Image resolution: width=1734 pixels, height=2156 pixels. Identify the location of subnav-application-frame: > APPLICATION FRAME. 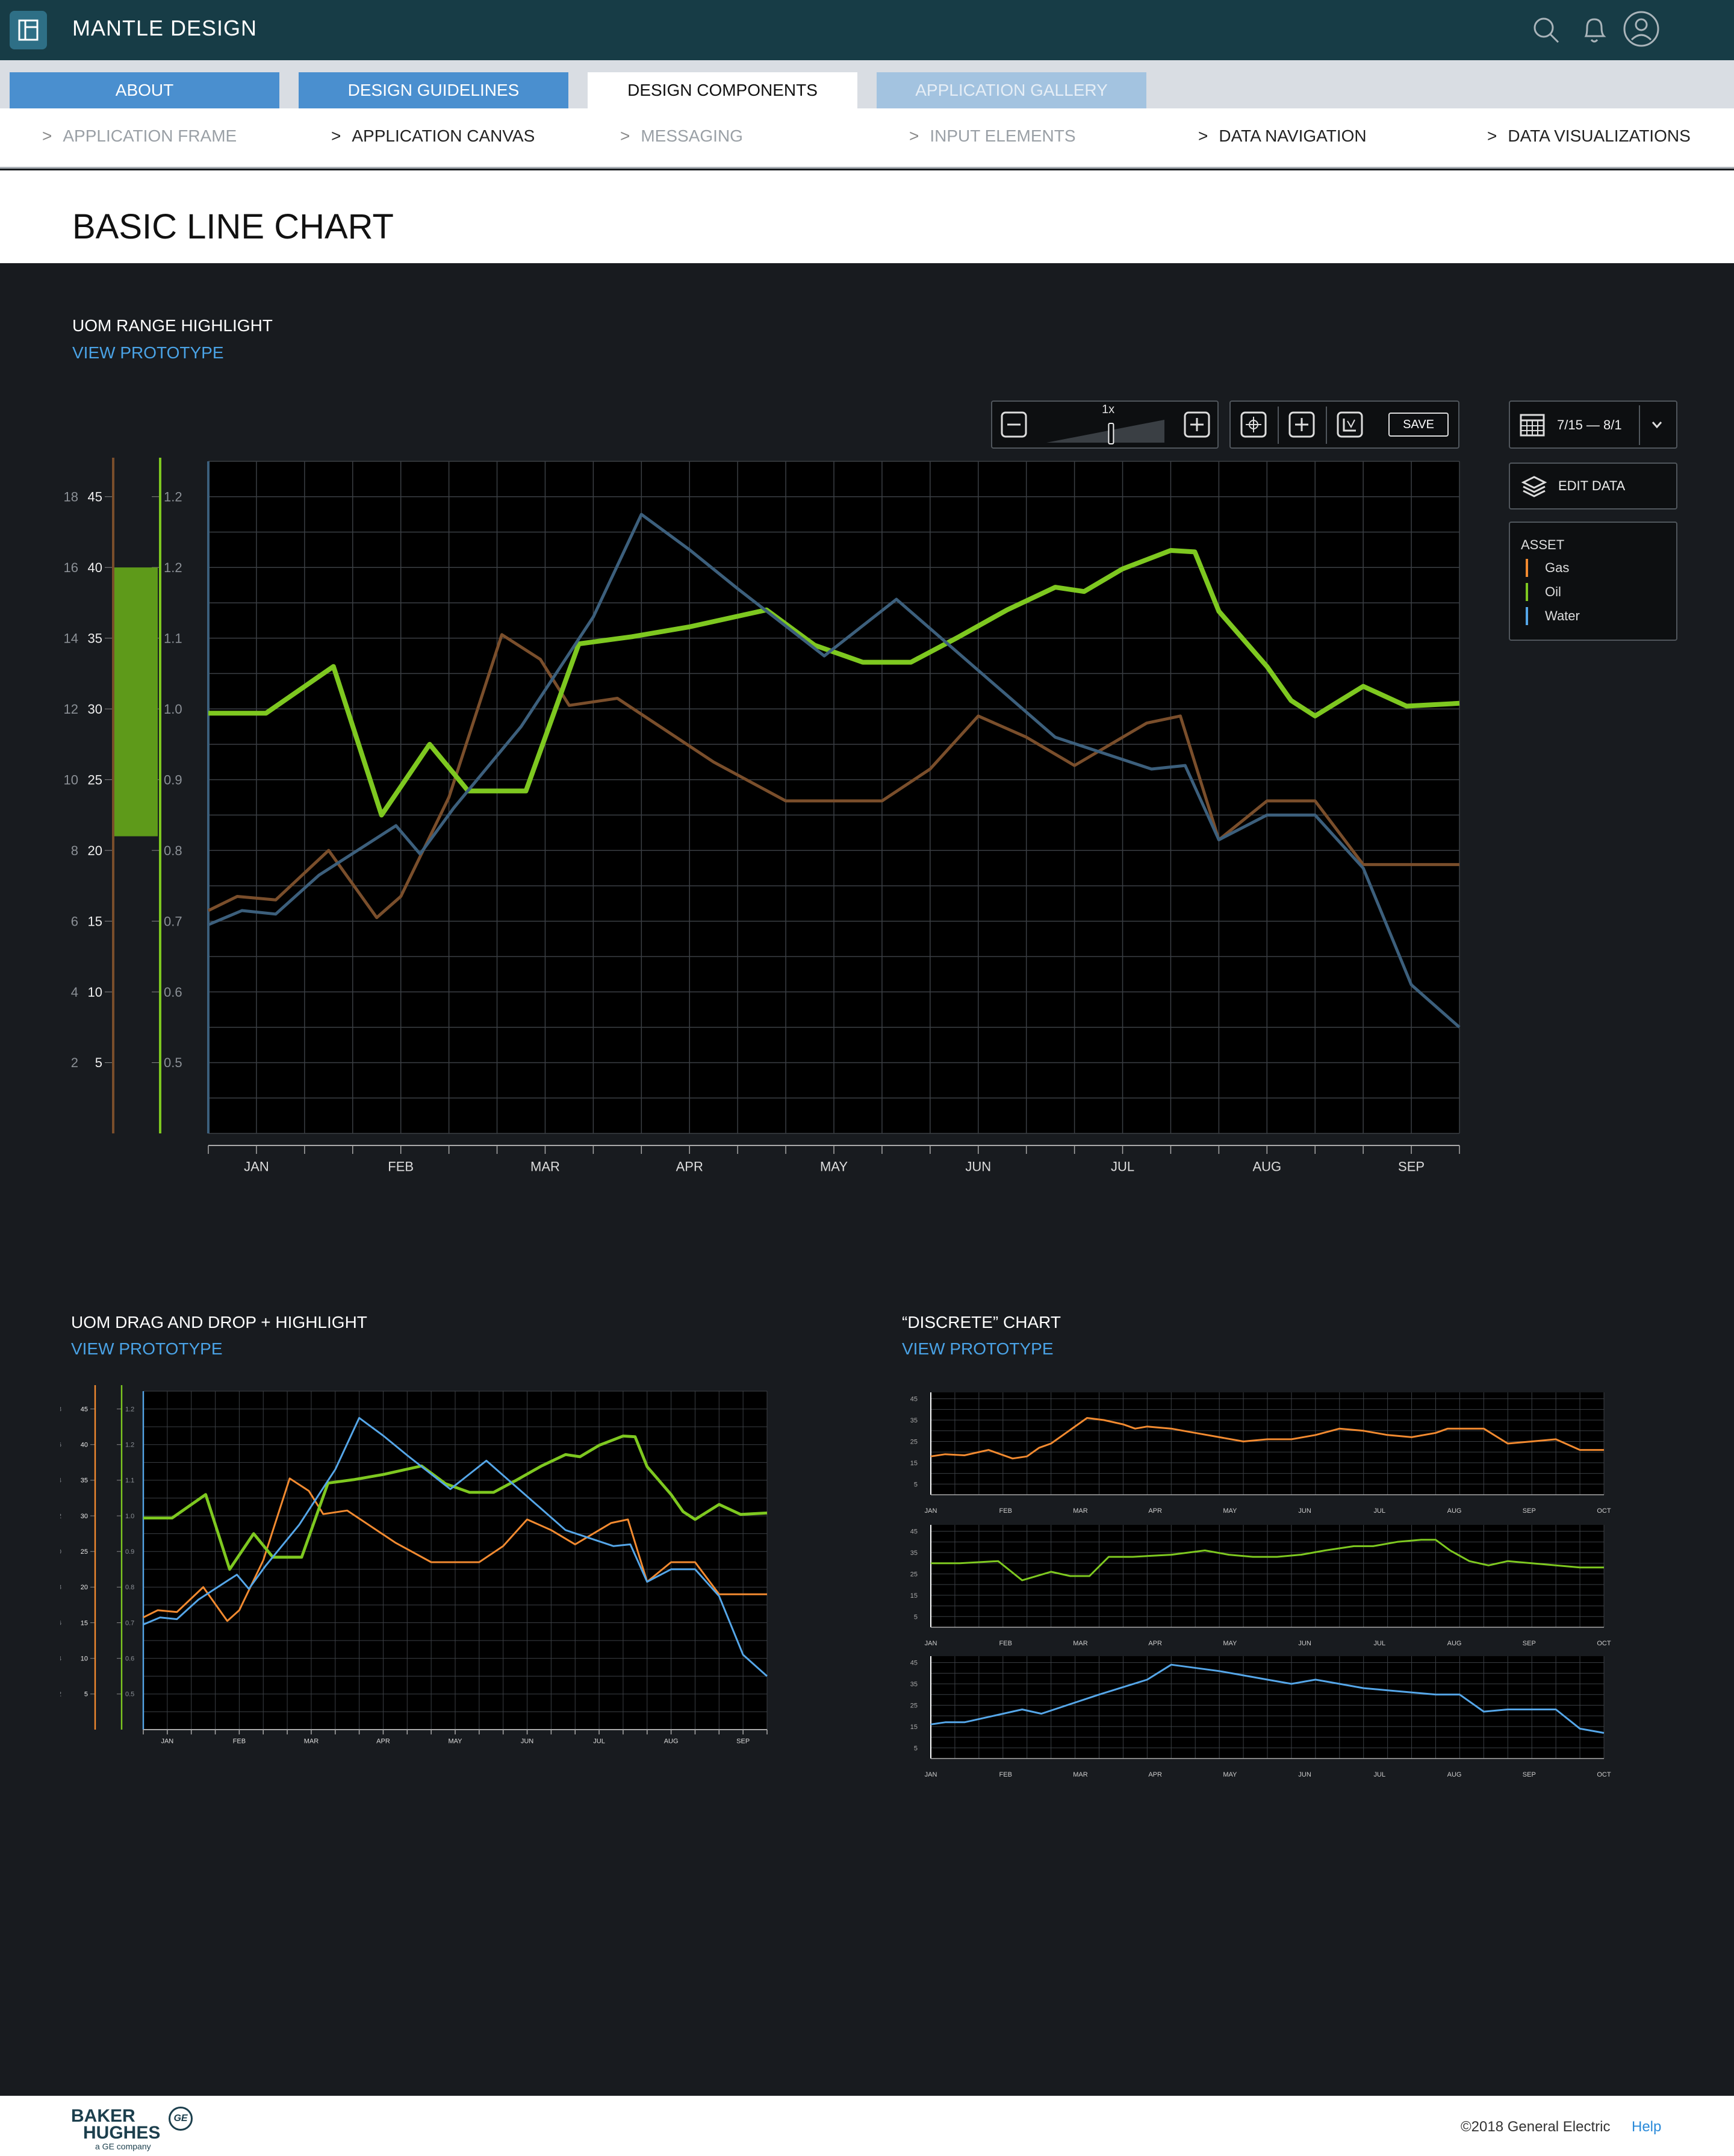
(139, 136).